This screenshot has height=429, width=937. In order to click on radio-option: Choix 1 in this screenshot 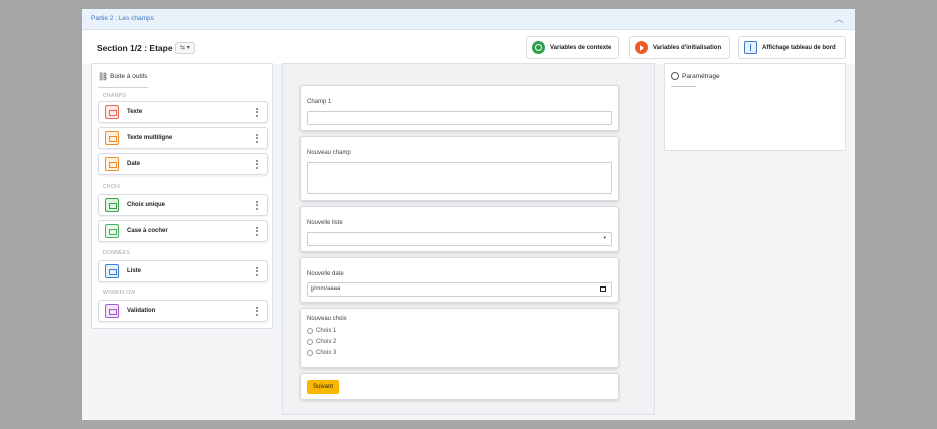, I will do `click(321, 331)`.